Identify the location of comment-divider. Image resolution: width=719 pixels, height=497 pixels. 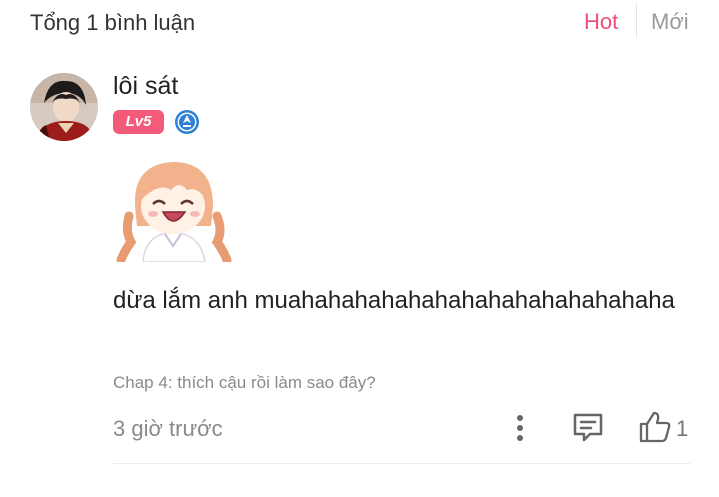
(401, 463).